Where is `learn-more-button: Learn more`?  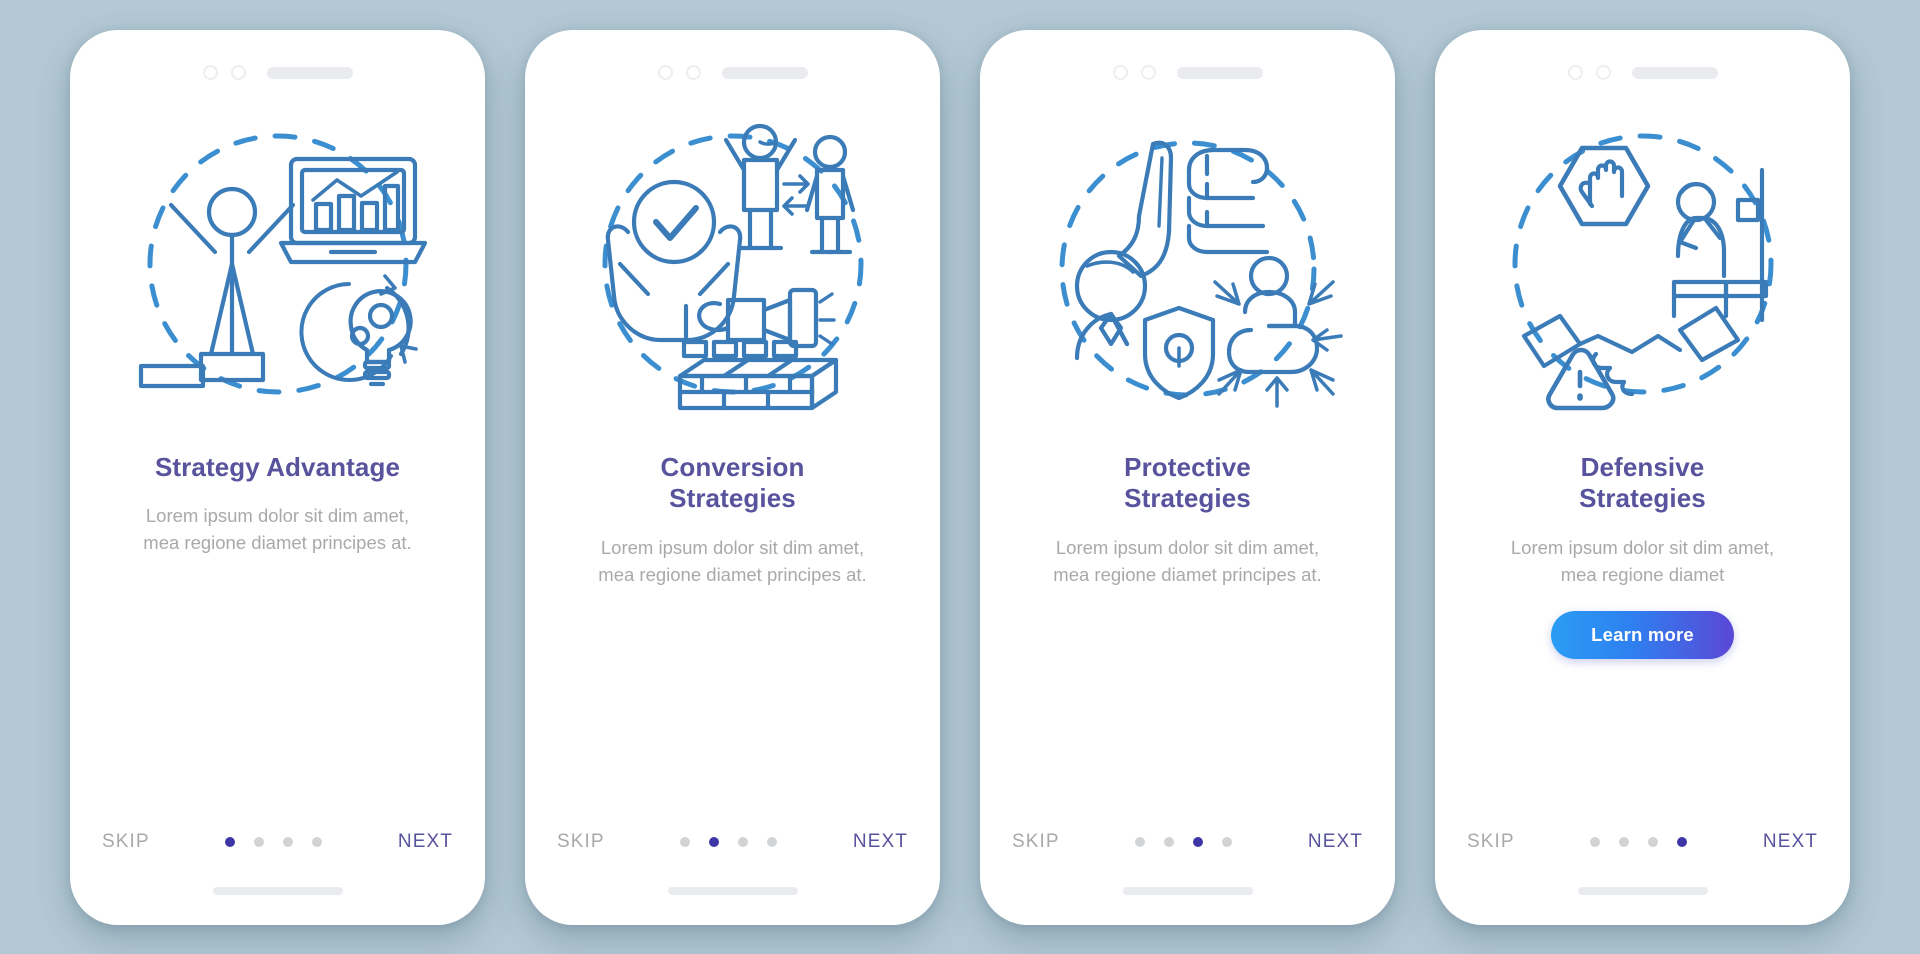
learn-more-button: Learn more is located at coordinates (1642, 634).